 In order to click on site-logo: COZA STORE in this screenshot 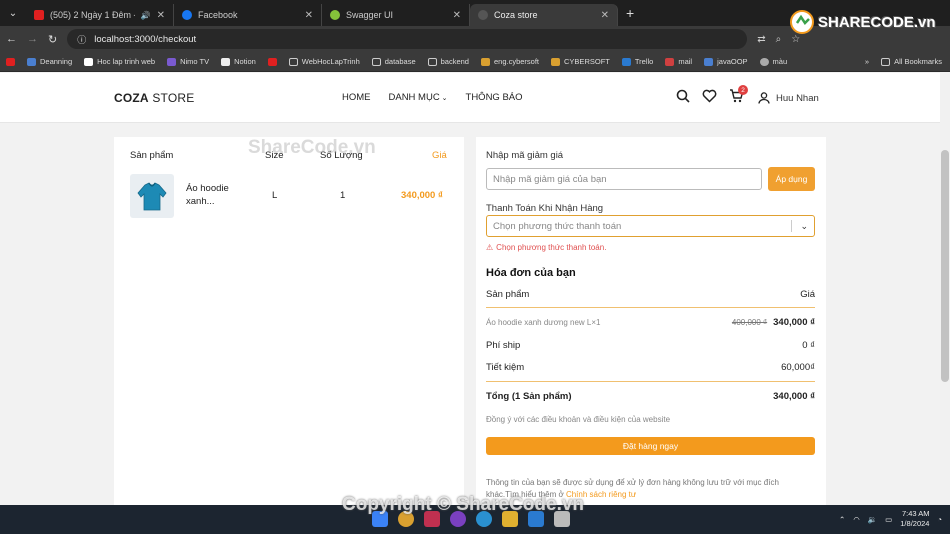, I will do `click(154, 98)`.